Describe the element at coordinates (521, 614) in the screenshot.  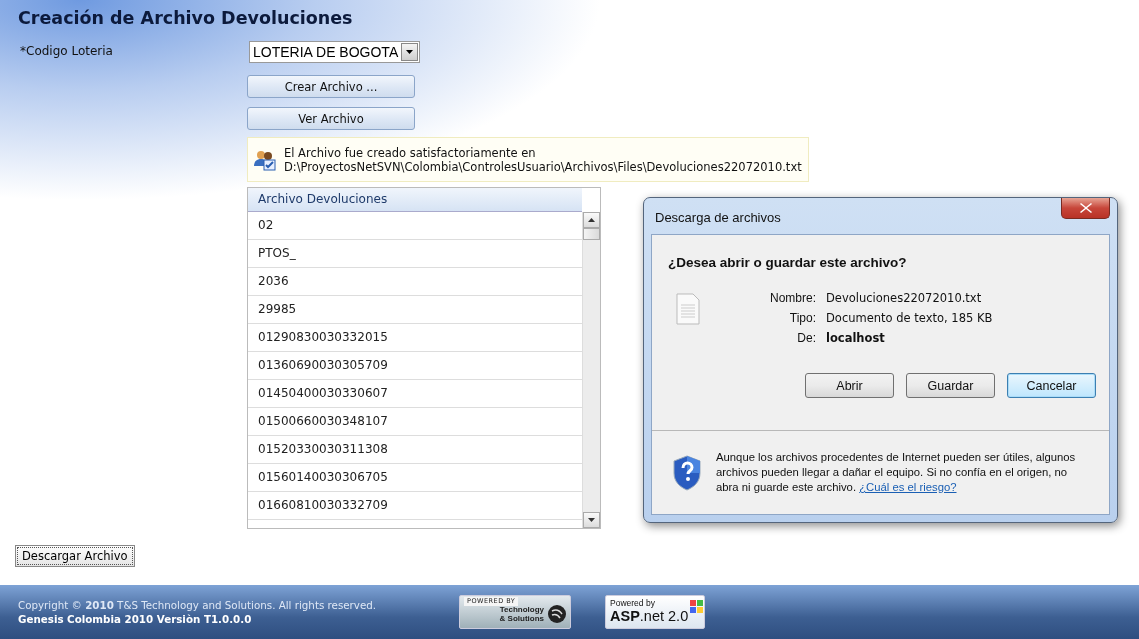
I see `badge-wordmark: Technology & Solutions` at that location.